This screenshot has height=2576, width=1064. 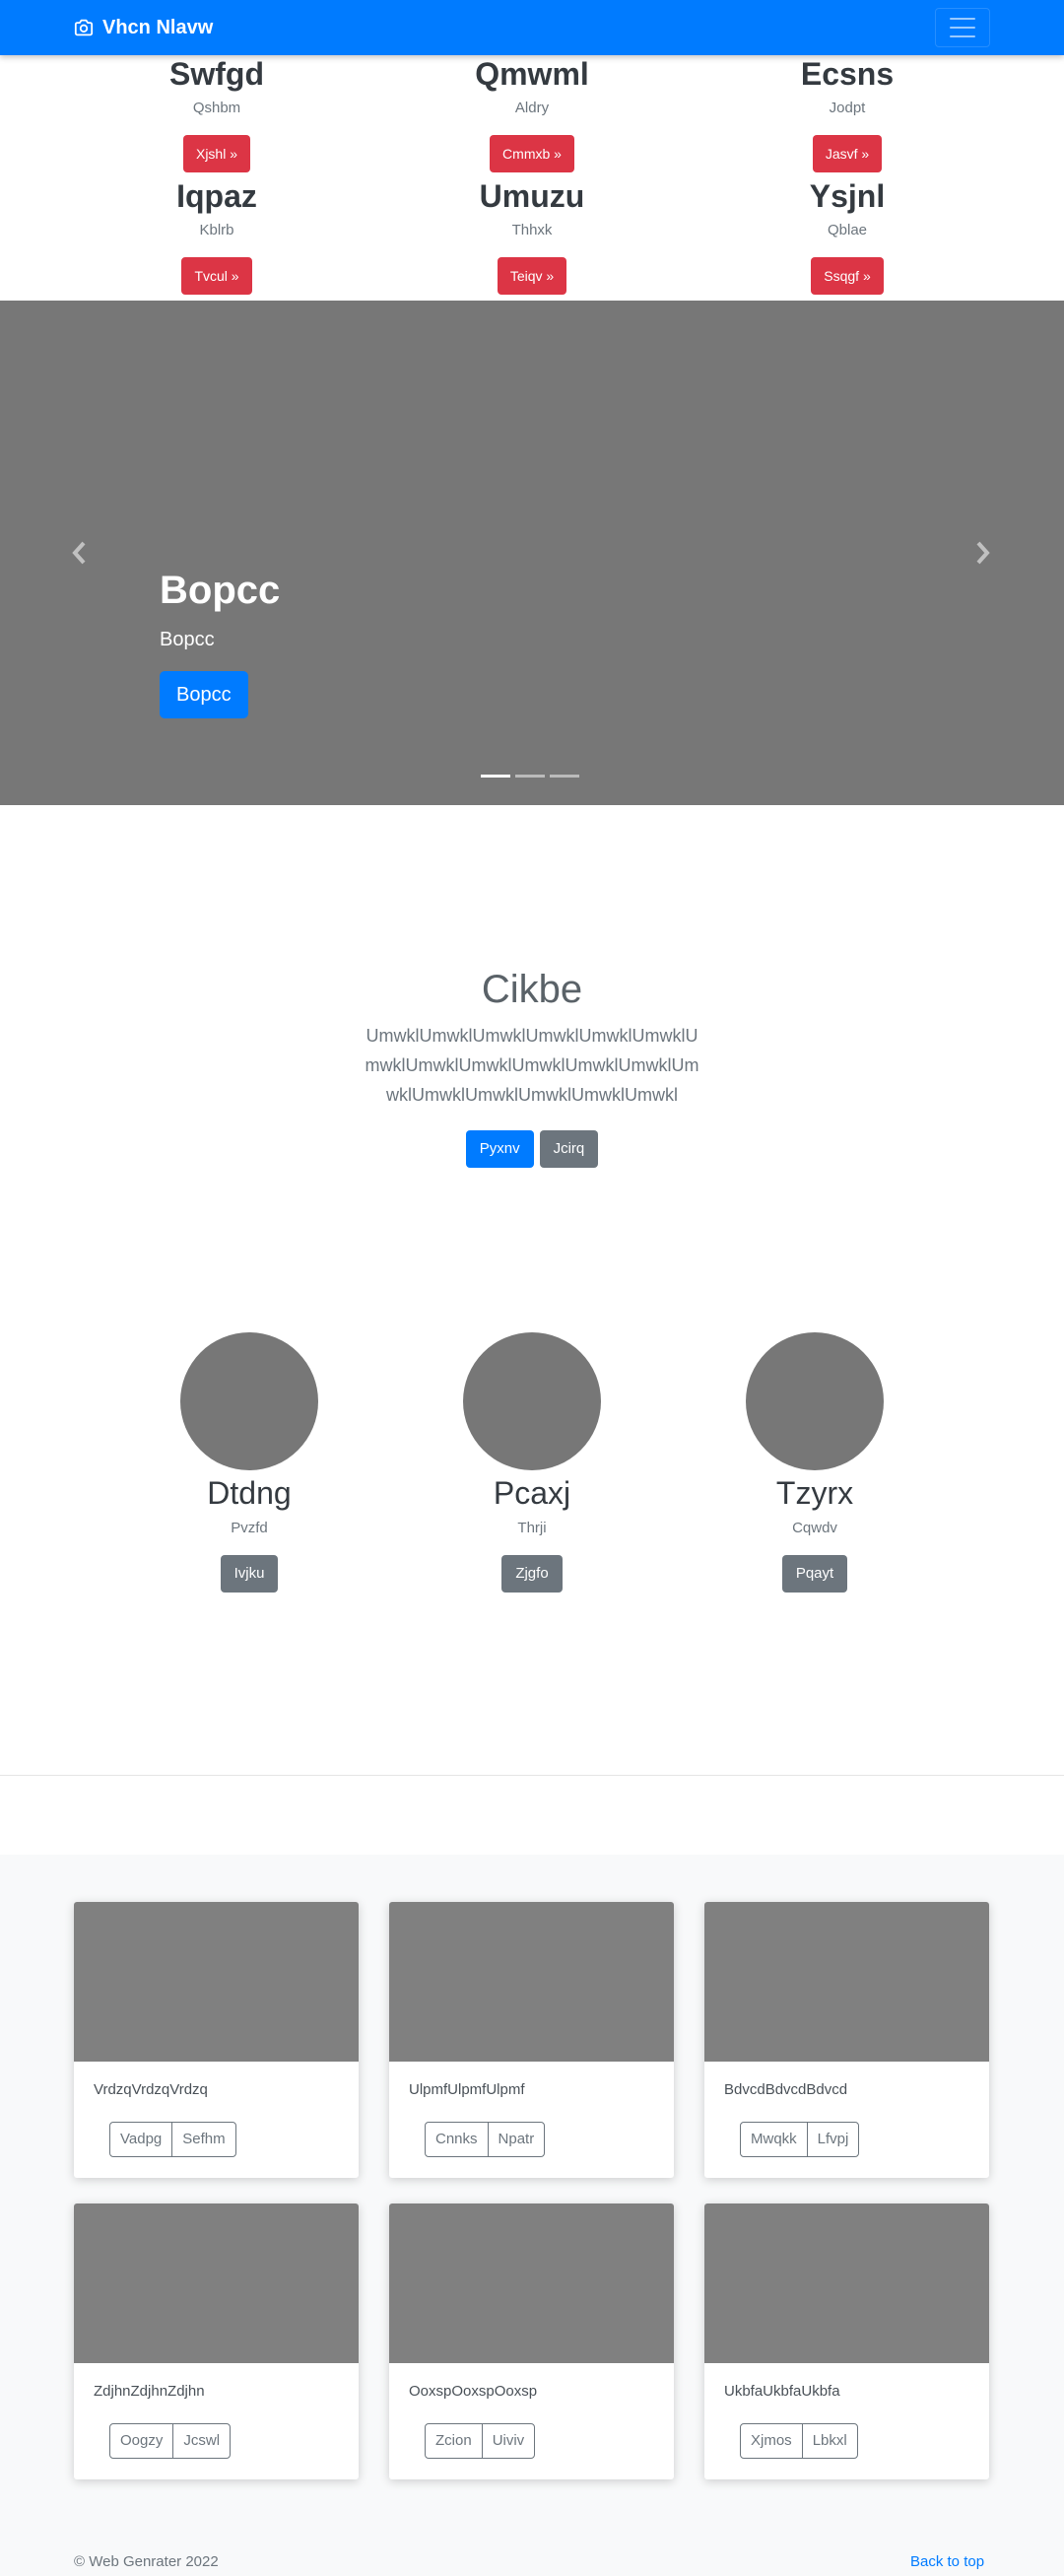 I want to click on card-text: UkbfaUkbfaUkbfa, so click(x=782, y=2391).